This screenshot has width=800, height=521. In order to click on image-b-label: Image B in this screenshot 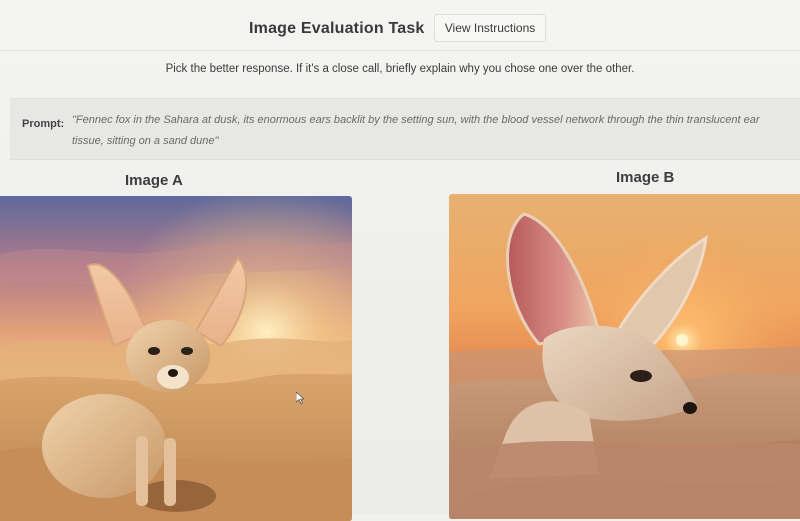, I will do `click(645, 177)`.